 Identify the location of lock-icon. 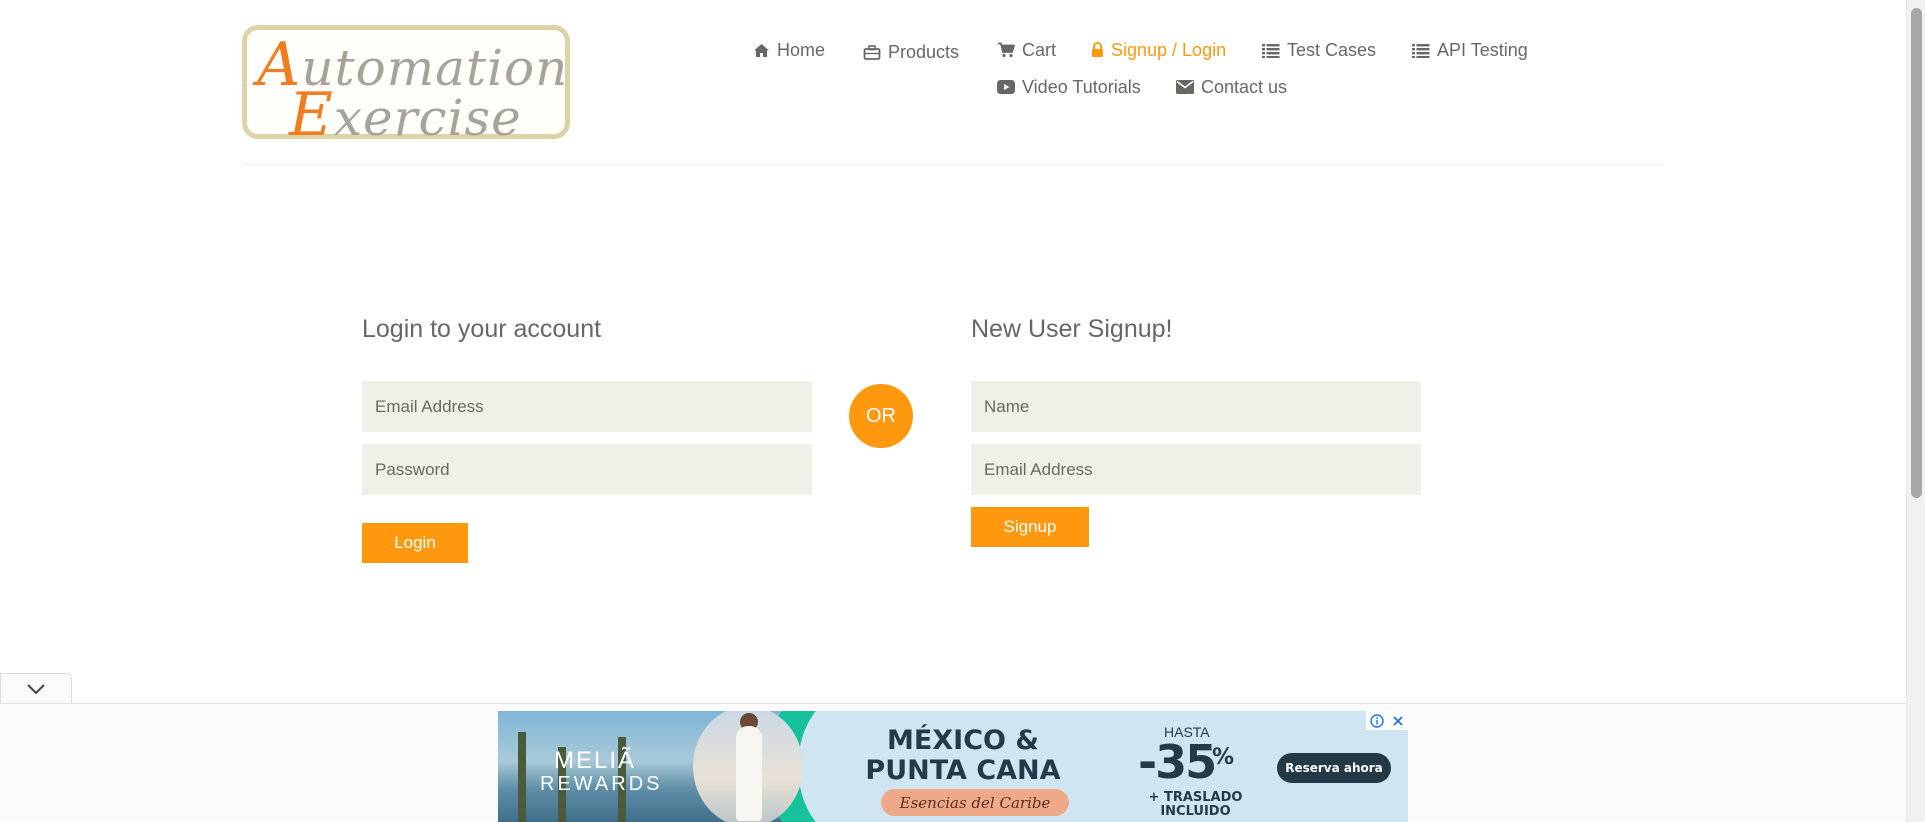
(1097, 49).